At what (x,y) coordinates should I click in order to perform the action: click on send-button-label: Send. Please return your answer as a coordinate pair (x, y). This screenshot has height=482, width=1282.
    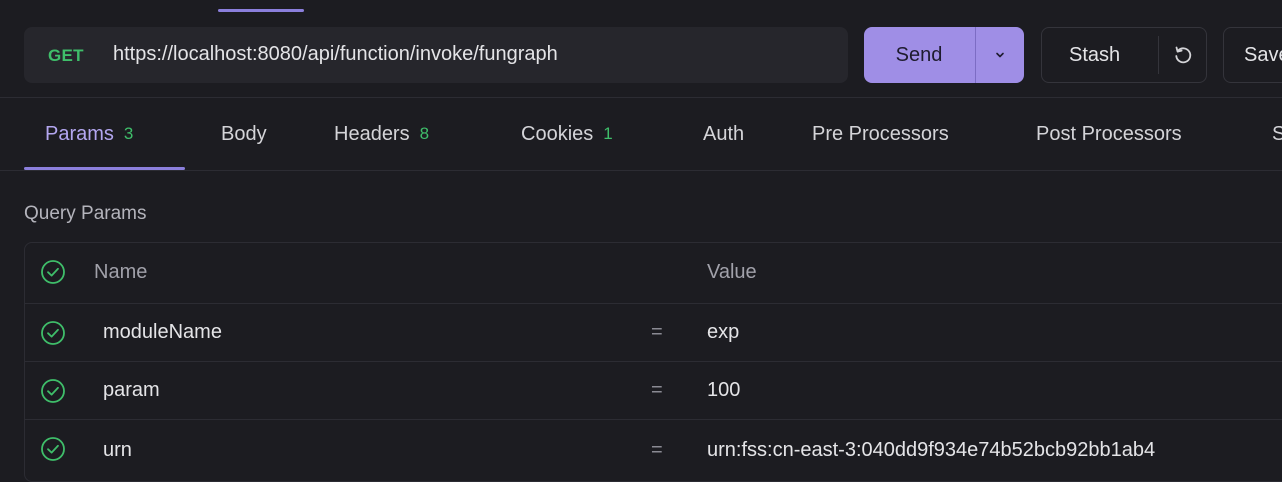
    Looking at the image, I should click on (919, 55).